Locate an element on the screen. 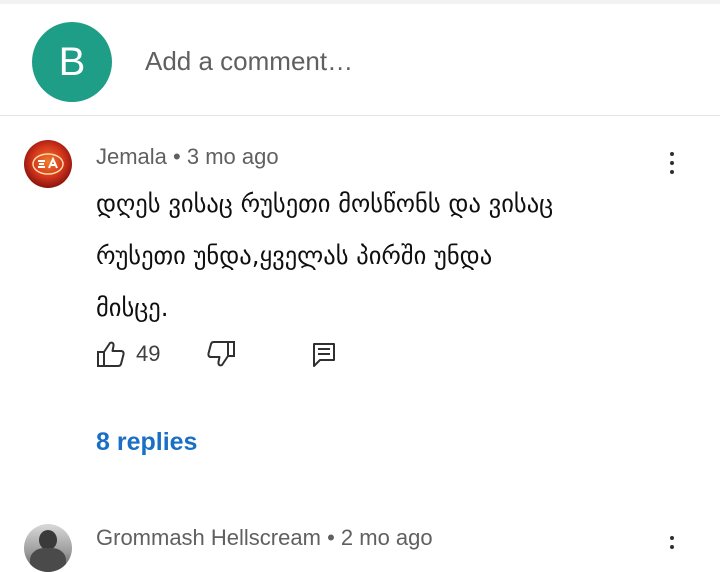 The width and height of the screenshot is (720, 572). avatar-letter: B is located at coordinates (72, 61).